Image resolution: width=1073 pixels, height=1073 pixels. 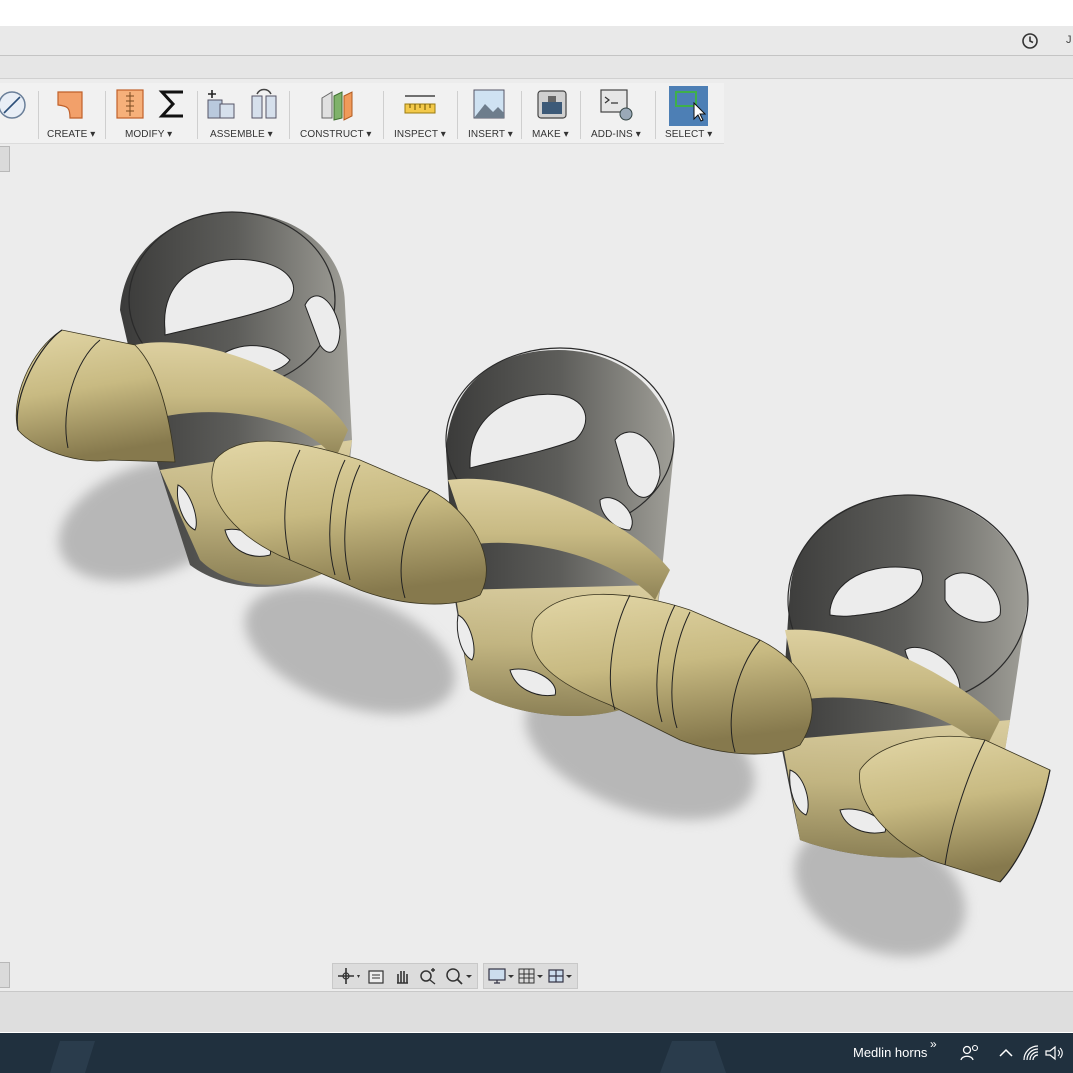 I want to click on insert-menu: INSERT ▾, so click(x=490, y=113).